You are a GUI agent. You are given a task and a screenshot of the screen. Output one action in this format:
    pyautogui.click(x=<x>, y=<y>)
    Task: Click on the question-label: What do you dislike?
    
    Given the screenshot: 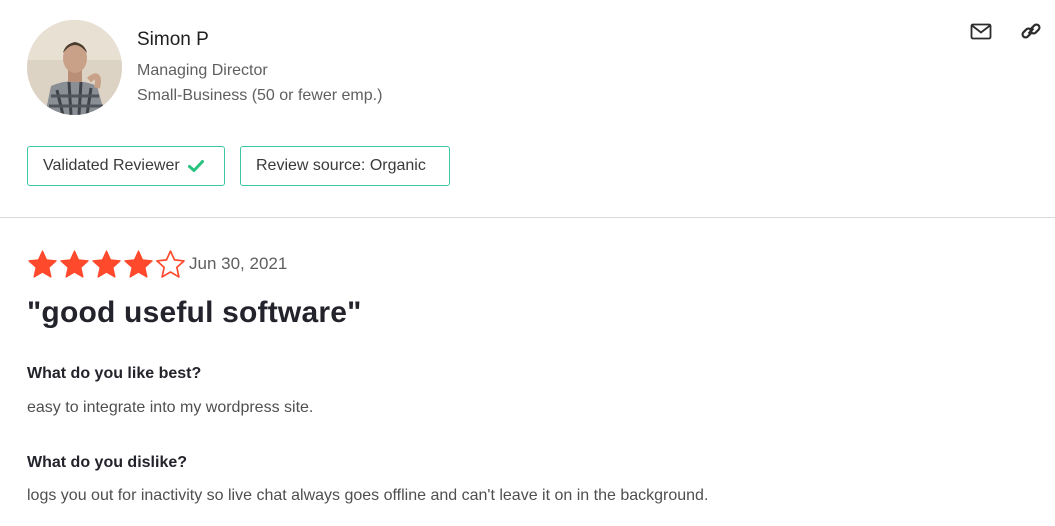 What is the action you would take?
    pyautogui.click(x=107, y=462)
    